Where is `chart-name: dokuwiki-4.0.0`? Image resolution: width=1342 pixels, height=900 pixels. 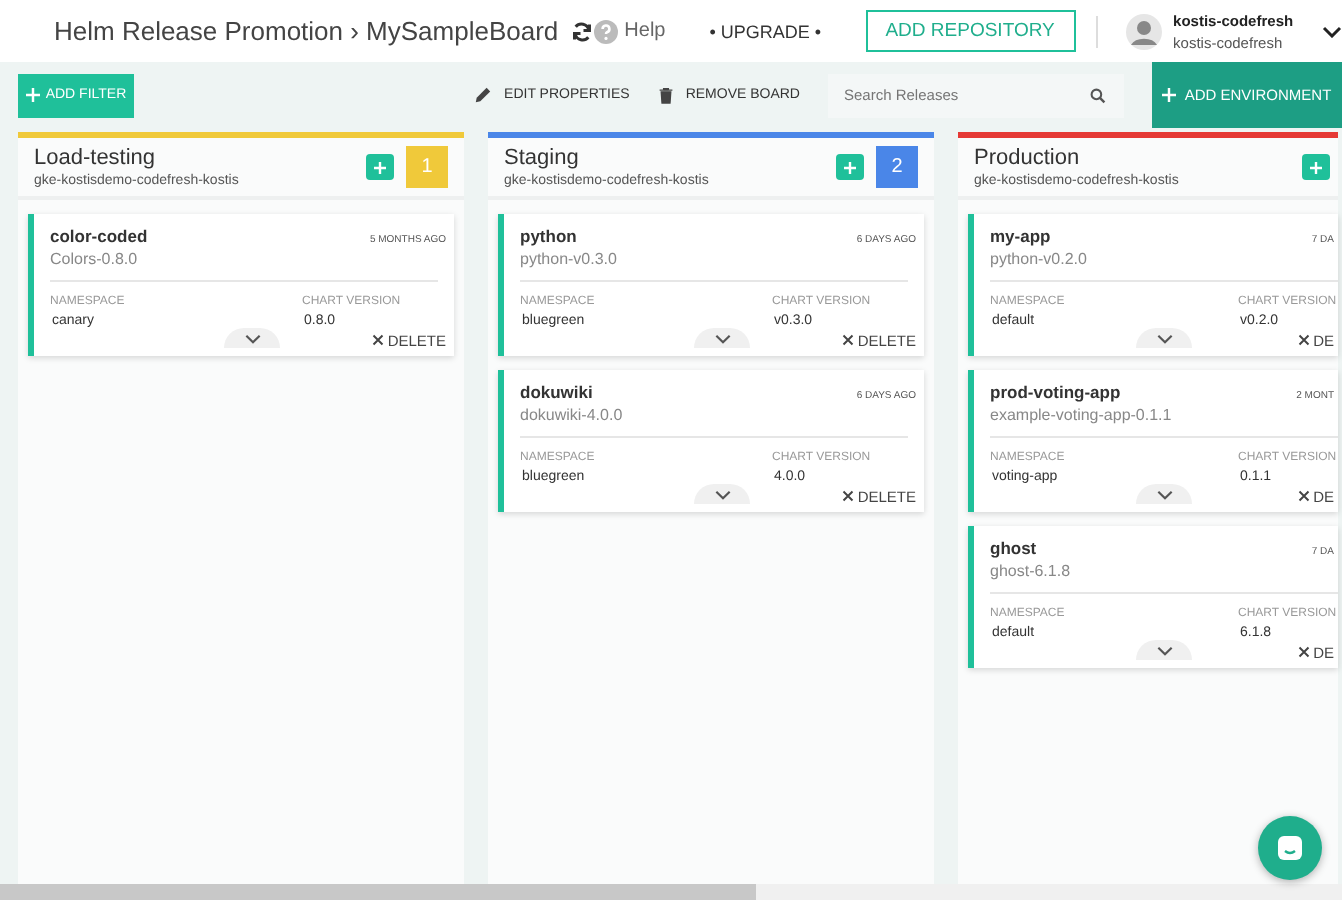 chart-name: dokuwiki-4.0.0 is located at coordinates (714, 422).